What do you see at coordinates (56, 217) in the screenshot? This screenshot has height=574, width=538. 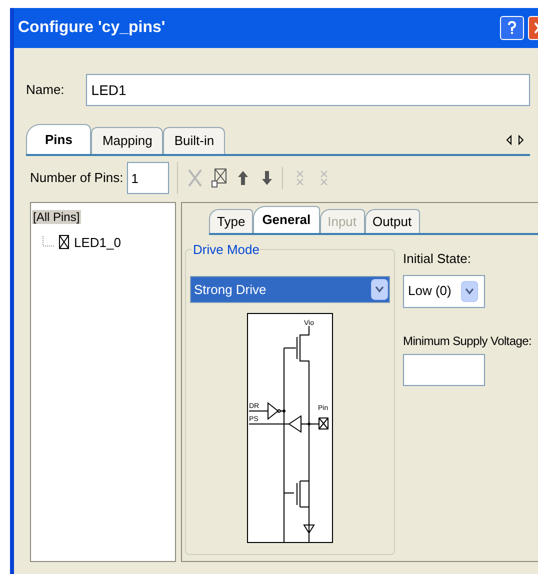 I see `tree-root-item: [All Pins]` at bounding box center [56, 217].